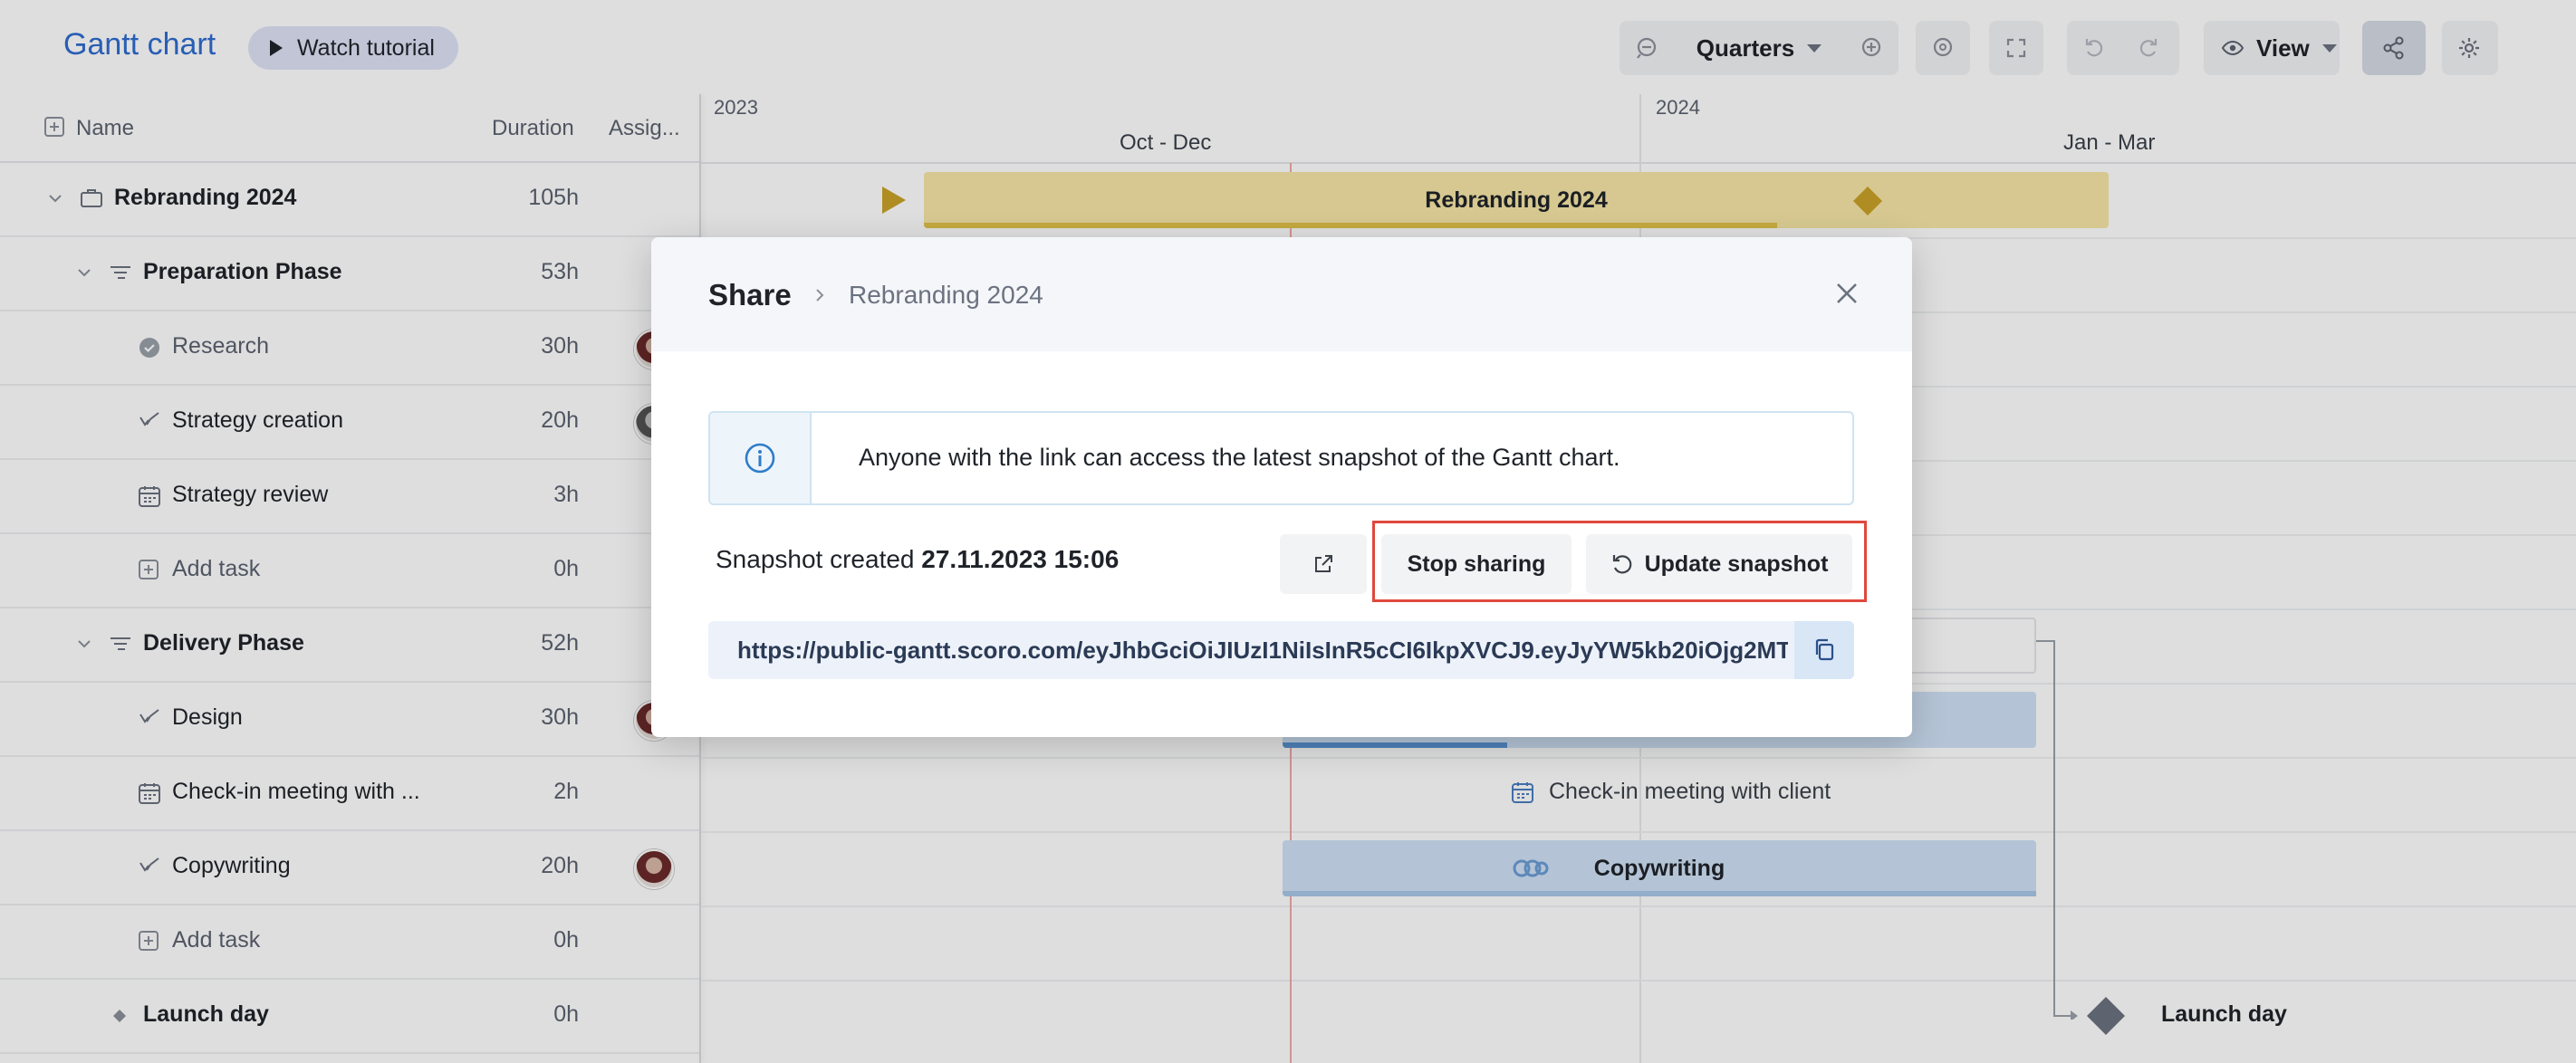 The height and width of the screenshot is (1063, 2576). Describe the element at coordinates (815, 559) in the screenshot. I see `snapshot-prefix: Snapshot created` at that location.